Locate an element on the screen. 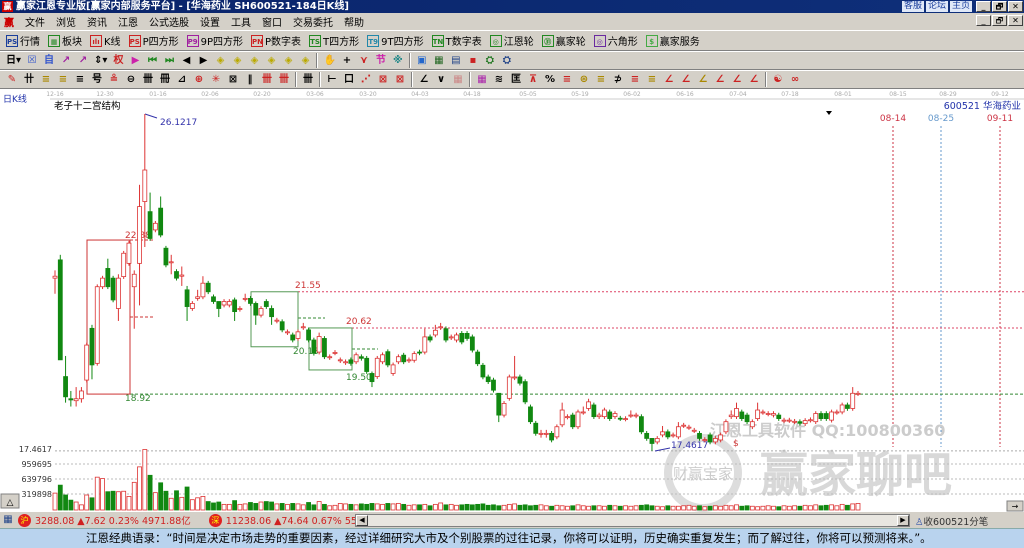 Image resolution: width=1024 pixels, height=548 pixels. prev-icon: ◀ is located at coordinates (186, 61).